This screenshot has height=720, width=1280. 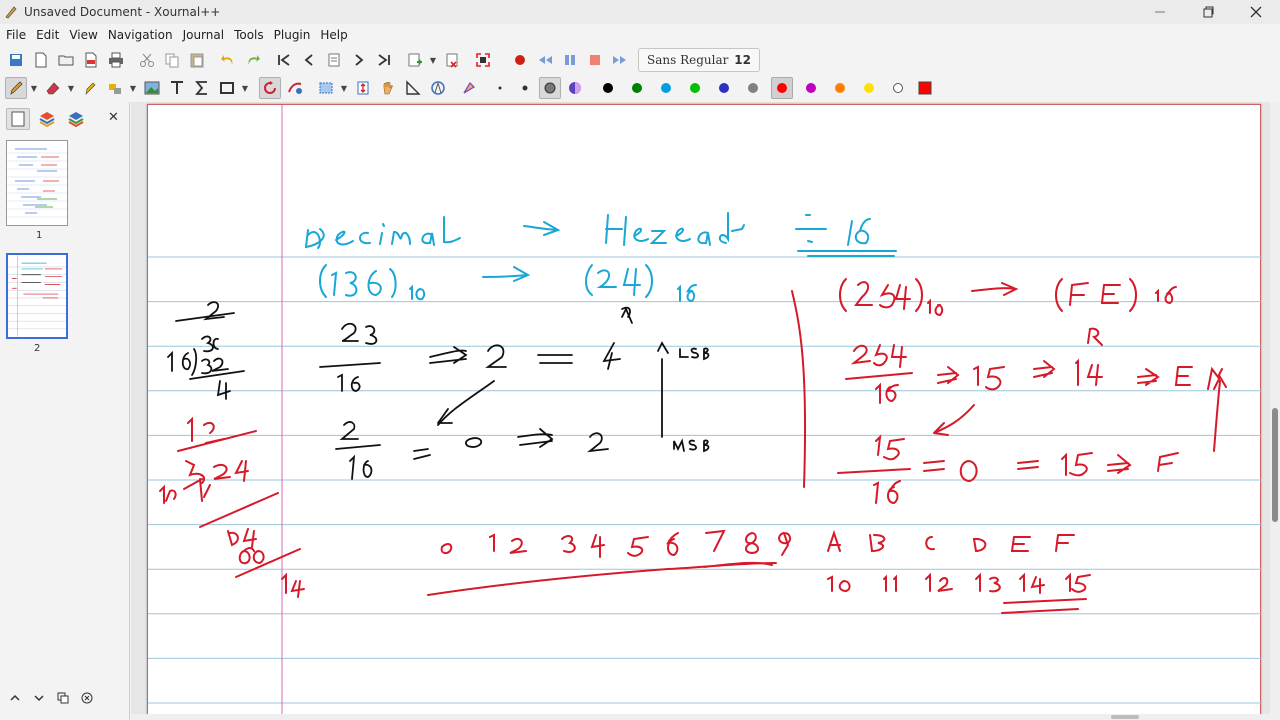 I want to click on layers-tab-icon, so click(x=47, y=119).